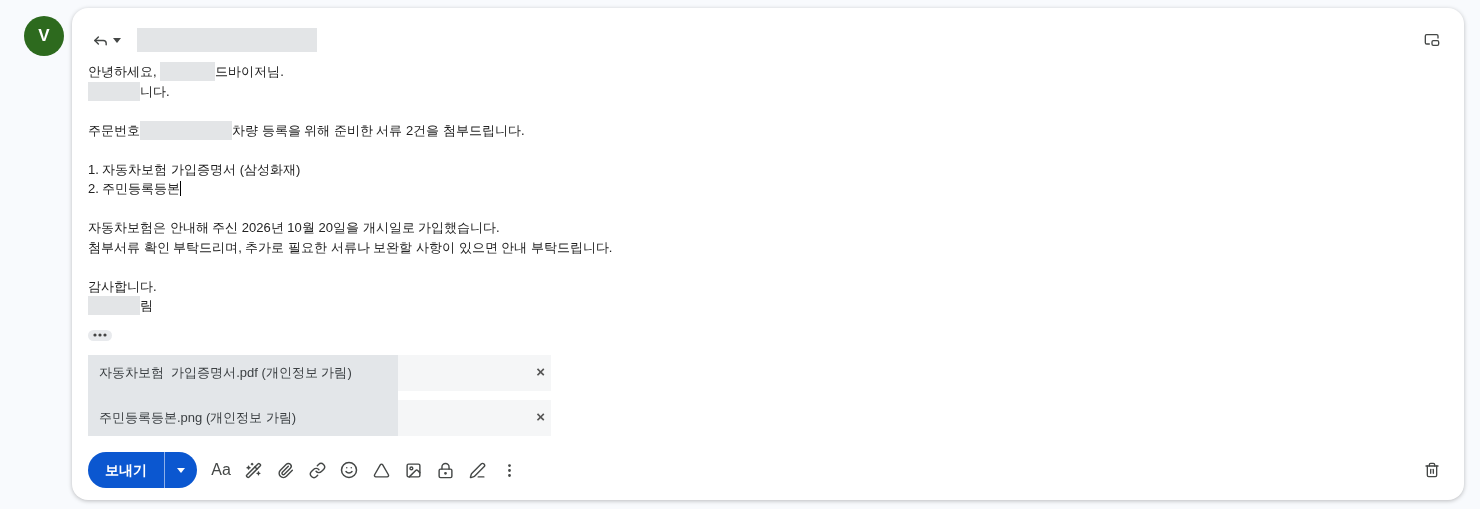  Describe the element at coordinates (350, 247) in the screenshot. I see `body-text: 첨부서류 확인 부탁드리며, 추가로 필요한 서류나 보완할 사항이 있으면 안내 부탁드립니다.` at that location.